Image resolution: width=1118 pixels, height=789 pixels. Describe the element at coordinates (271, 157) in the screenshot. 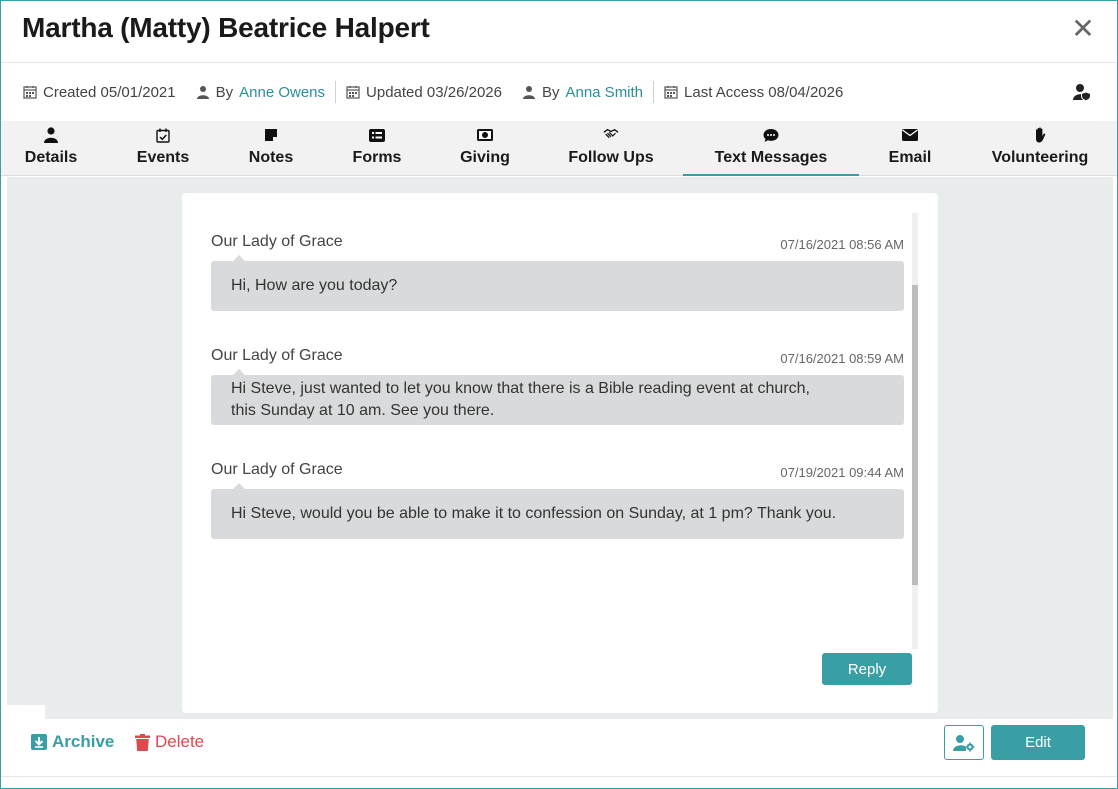

I see `tab-label: Notes` at that location.